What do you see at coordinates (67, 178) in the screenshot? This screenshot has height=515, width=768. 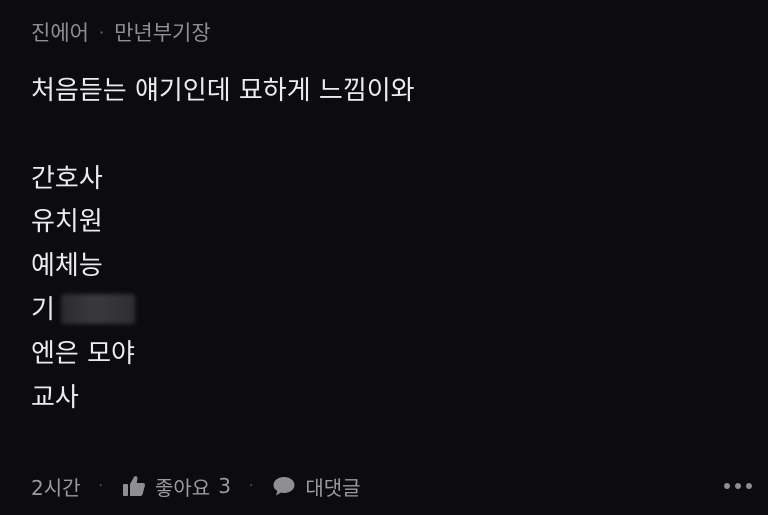 I see `comment-line: 간호사` at bounding box center [67, 178].